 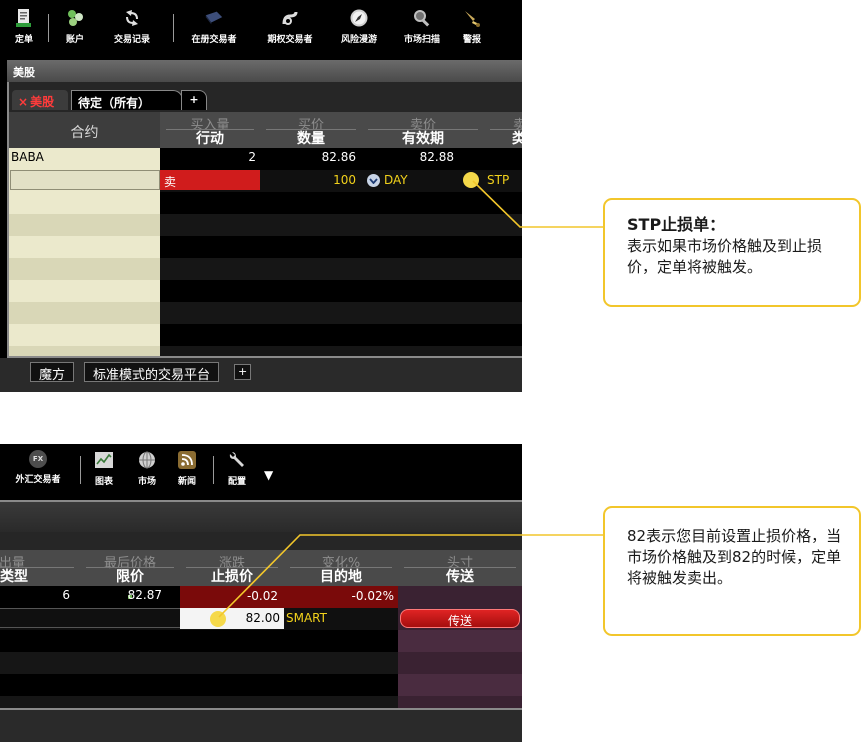 I want to click on callout1-connector, so click(x=538, y=204).